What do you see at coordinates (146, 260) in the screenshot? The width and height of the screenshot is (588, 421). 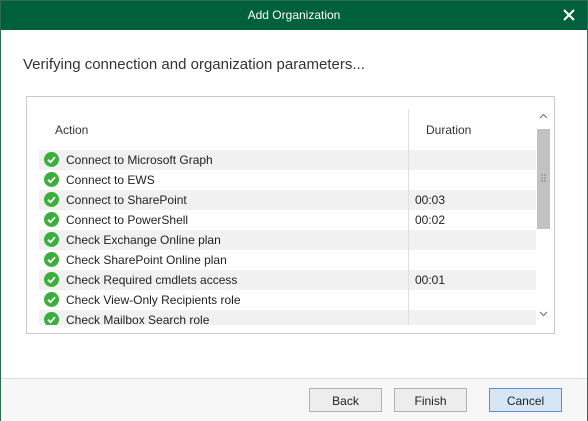 I see `row-action: Check SharePoint Online plan` at bounding box center [146, 260].